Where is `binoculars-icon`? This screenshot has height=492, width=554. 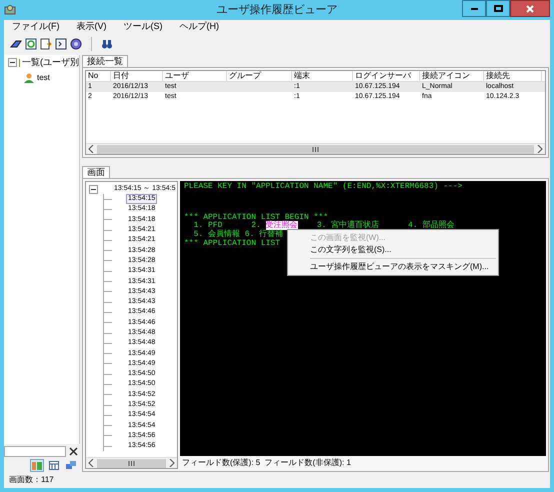 binoculars-icon is located at coordinates (107, 44).